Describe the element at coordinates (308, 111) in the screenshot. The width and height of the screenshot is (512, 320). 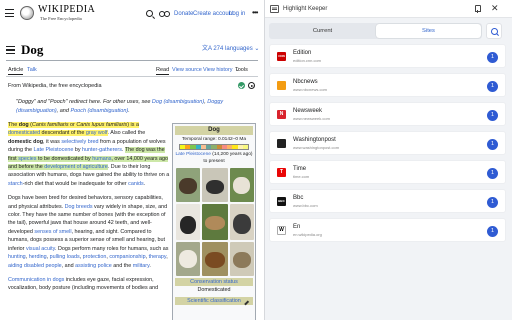
I see `site-name: Newsweek` at that location.